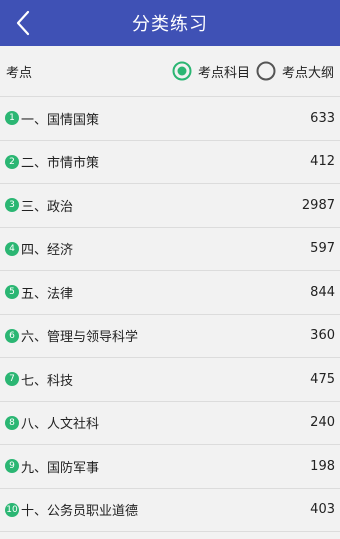  I want to click on item-count: 360, so click(322, 336).